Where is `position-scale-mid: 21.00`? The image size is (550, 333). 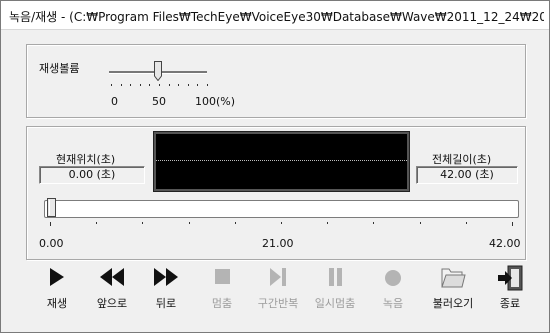 position-scale-mid: 21.00 is located at coordinates (278, 243).